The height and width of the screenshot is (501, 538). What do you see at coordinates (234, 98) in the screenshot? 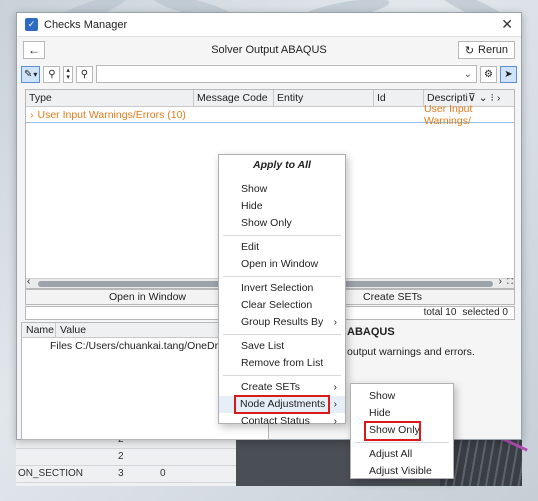
I see `column-header: Message Code` at bounding box center [234, 98].